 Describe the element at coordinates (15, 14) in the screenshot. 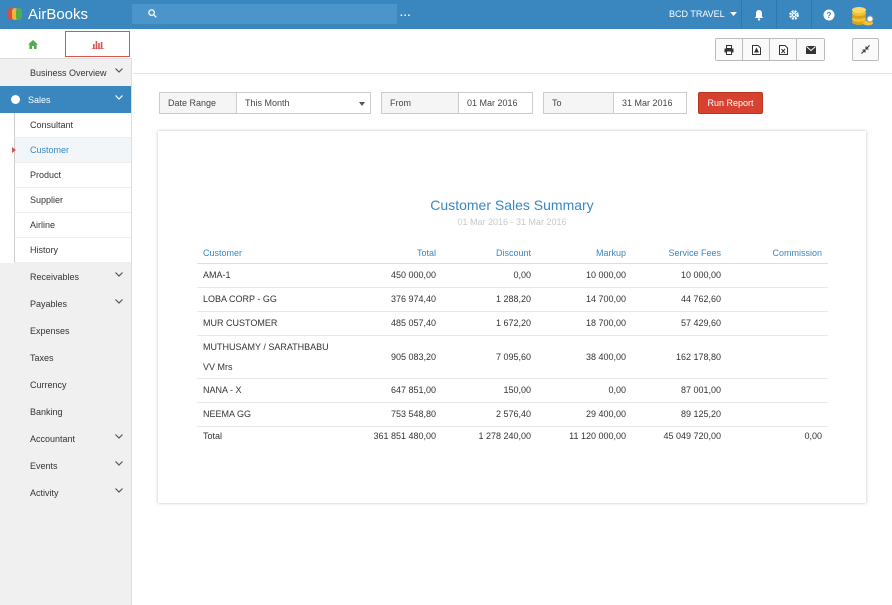

I see `airbooks-logo-icon` at that location.